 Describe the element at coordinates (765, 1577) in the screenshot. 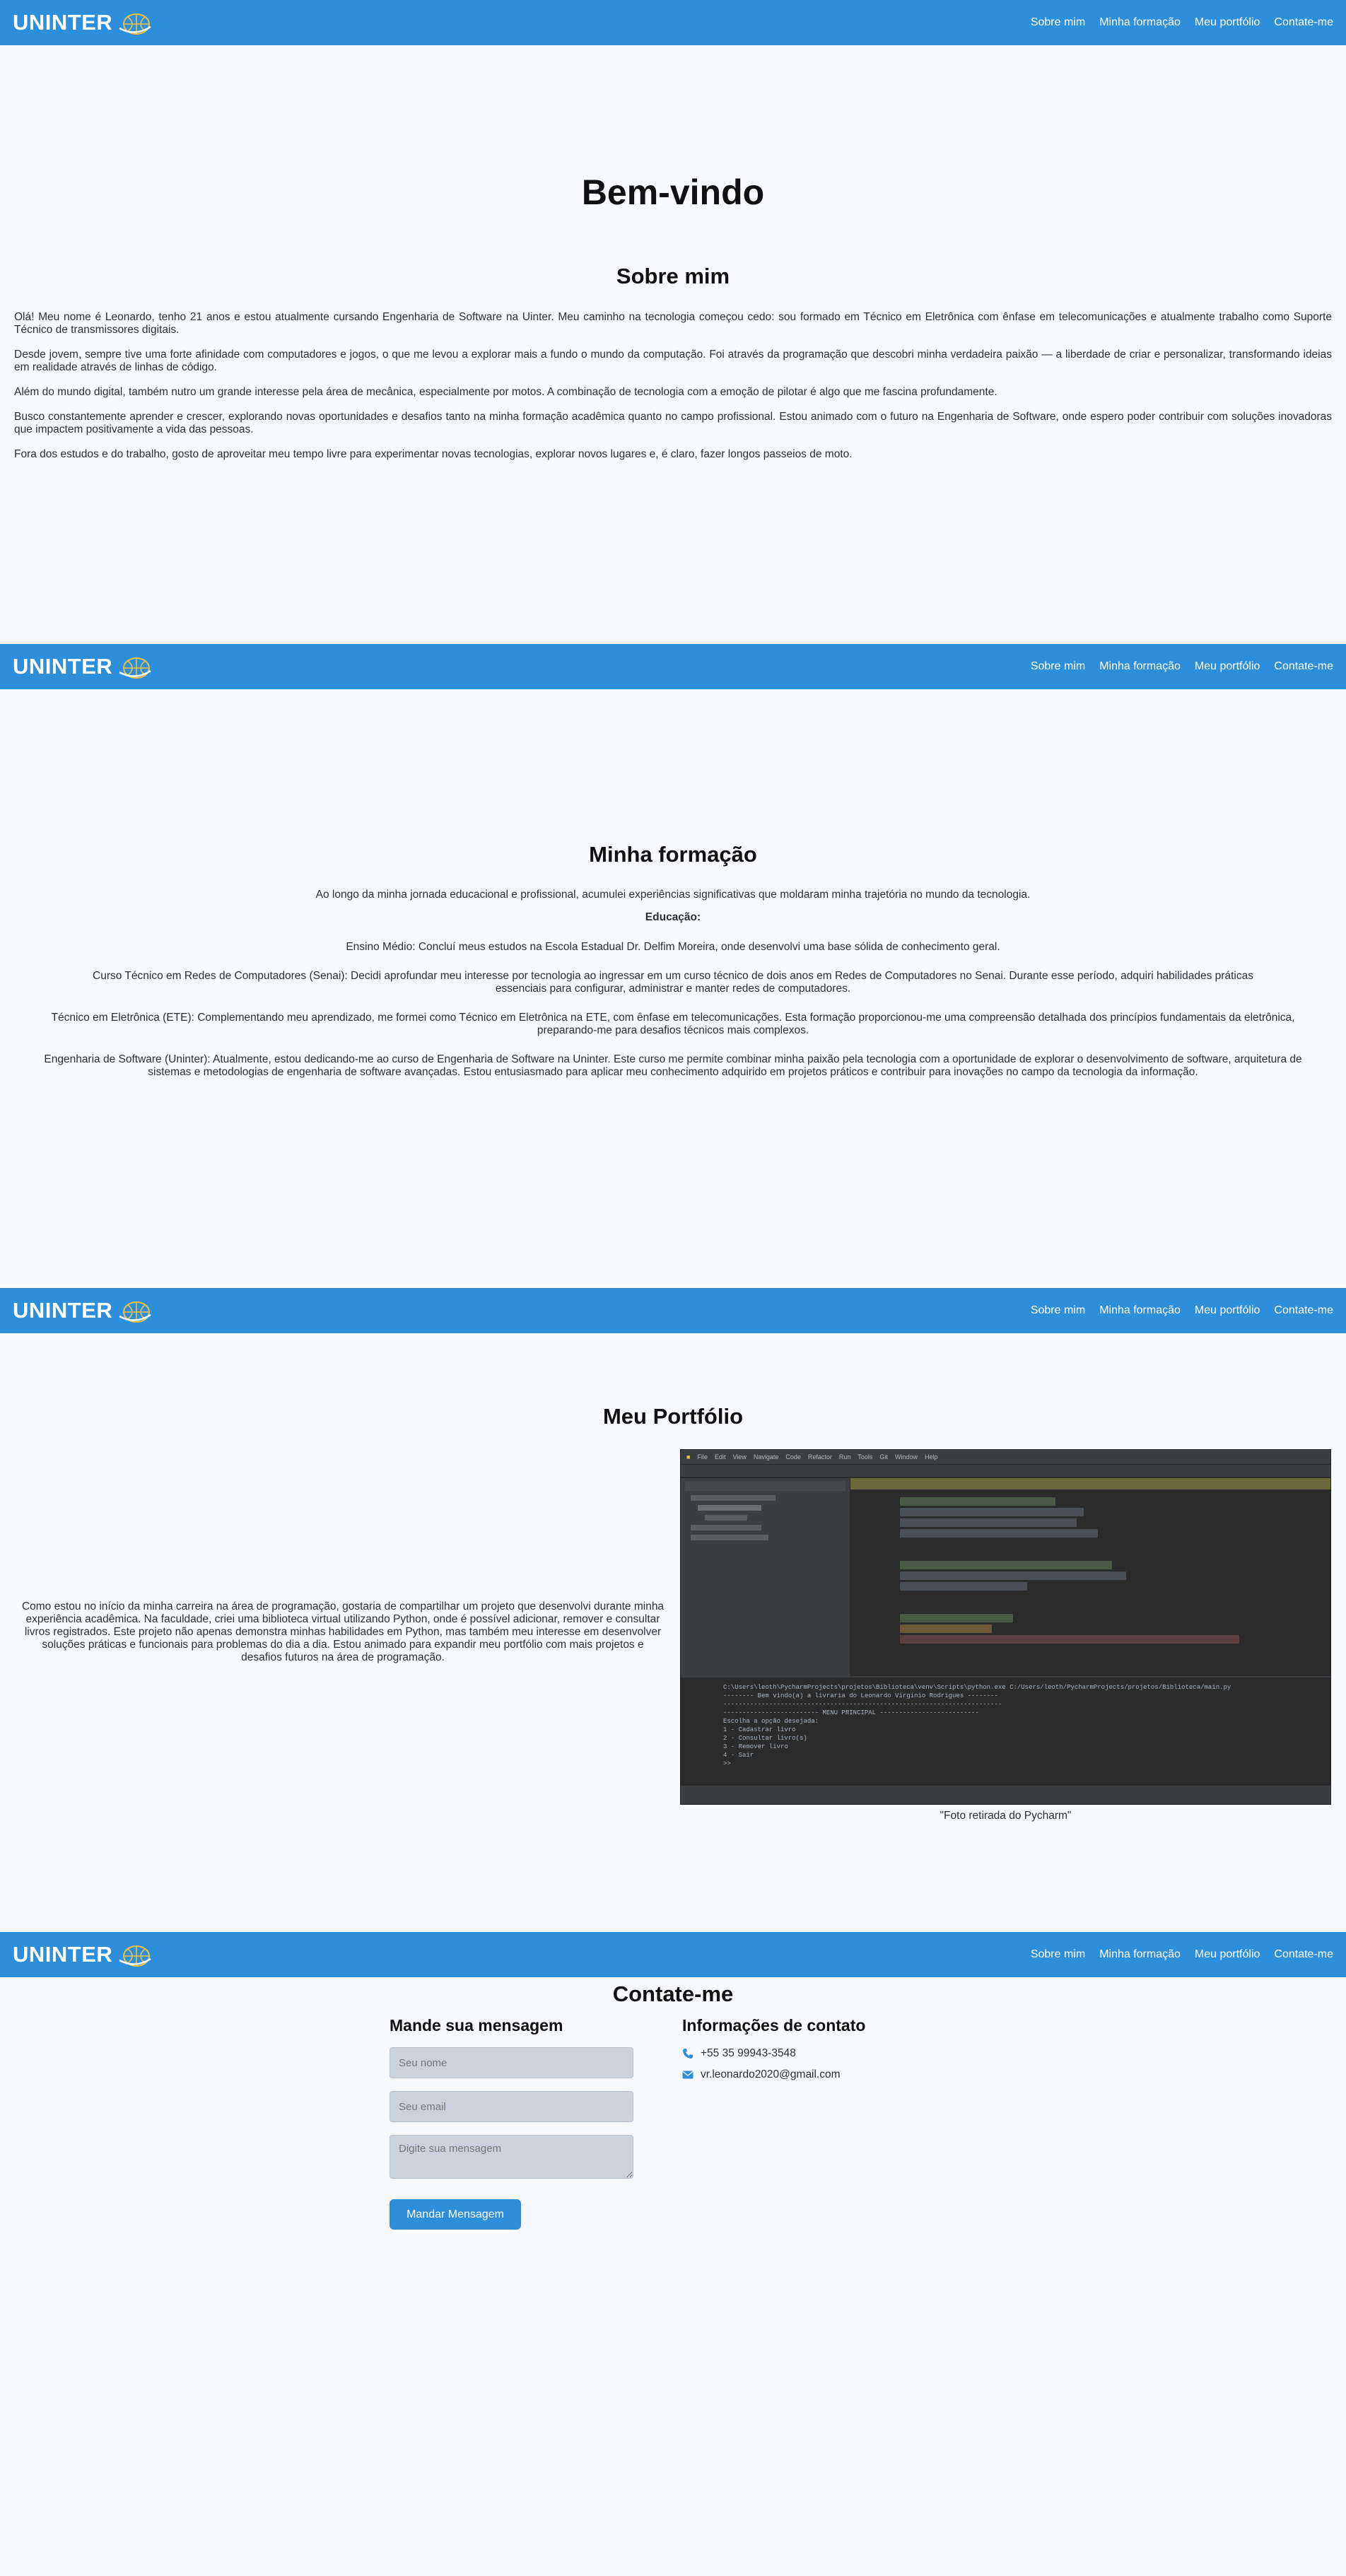

I see `ide-project-panel` at that location.